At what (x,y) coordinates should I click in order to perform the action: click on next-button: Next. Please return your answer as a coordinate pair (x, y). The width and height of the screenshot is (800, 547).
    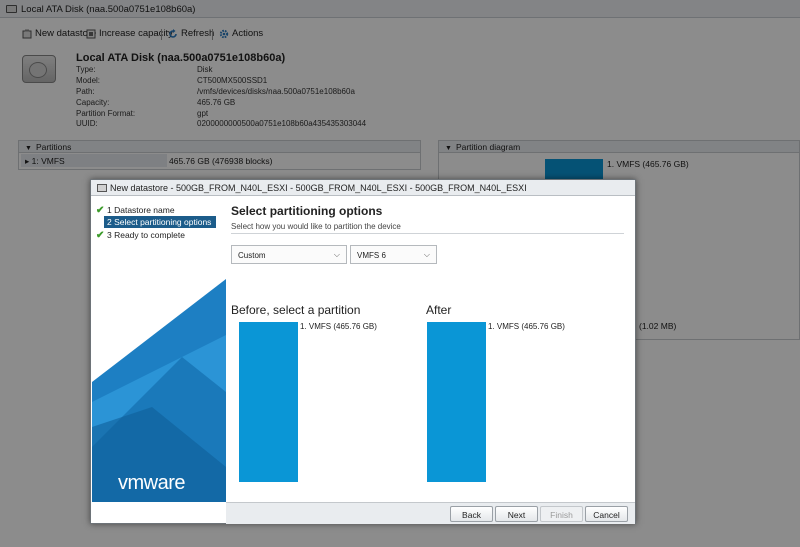
    Looking at the image, I should click on (516, 514).